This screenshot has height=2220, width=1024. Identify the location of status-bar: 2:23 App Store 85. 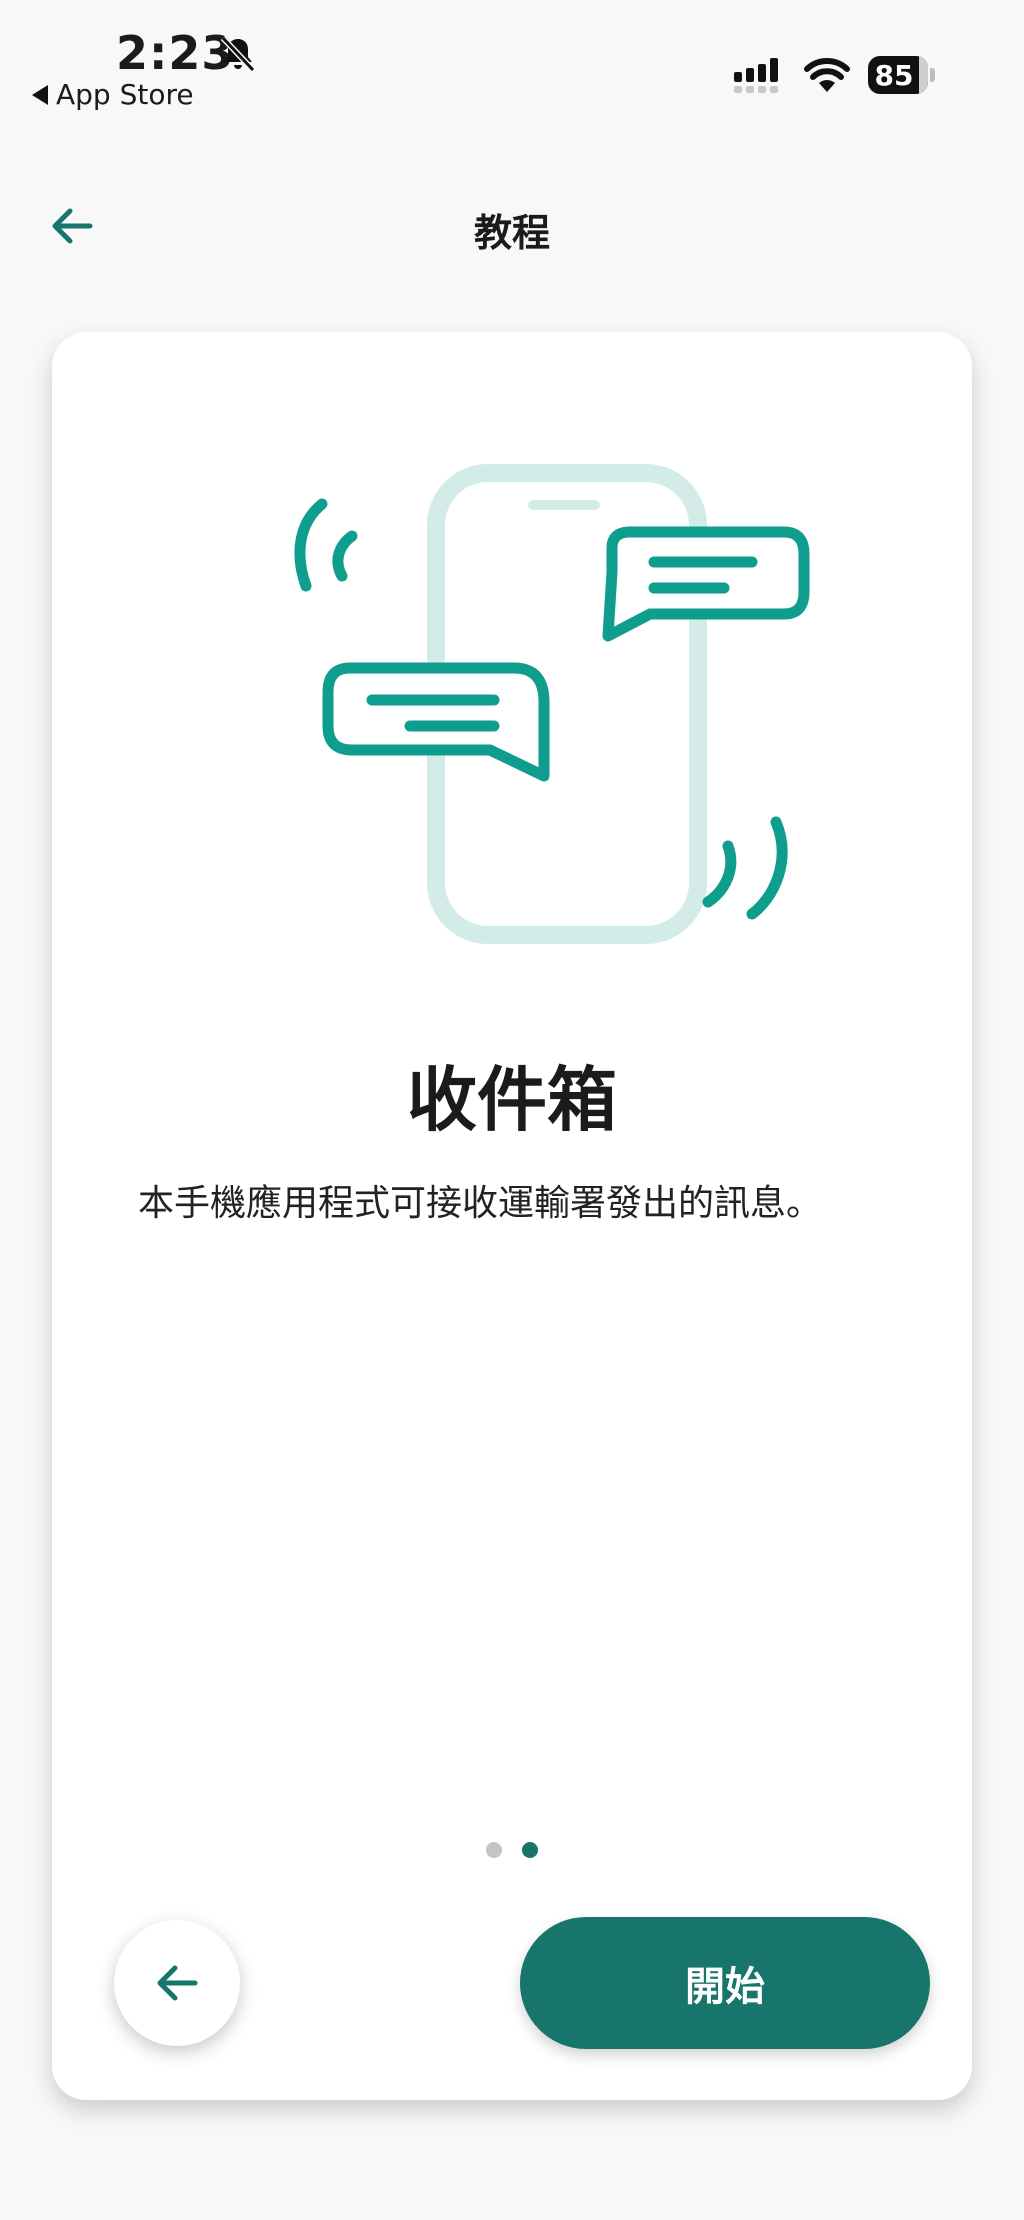
(512, 60).